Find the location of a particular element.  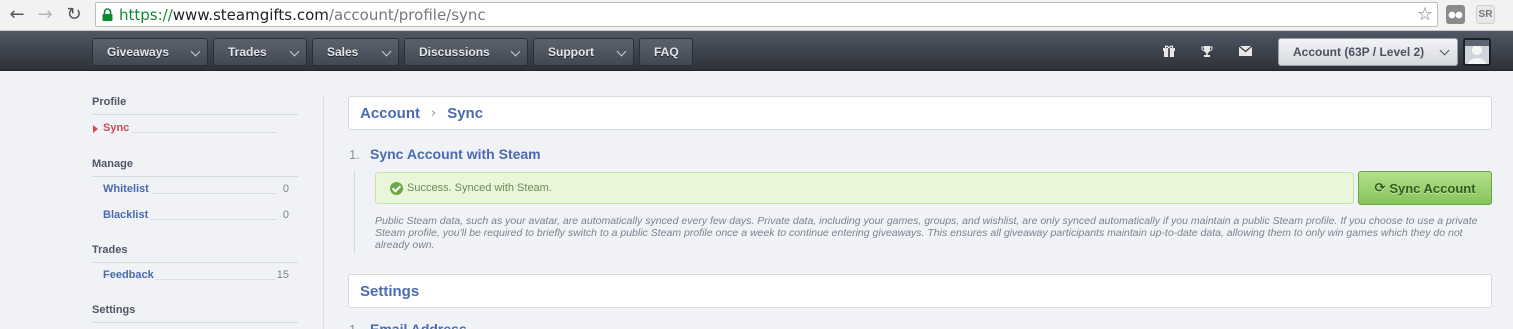

gift-icon is located at coordinates (1169, 51).